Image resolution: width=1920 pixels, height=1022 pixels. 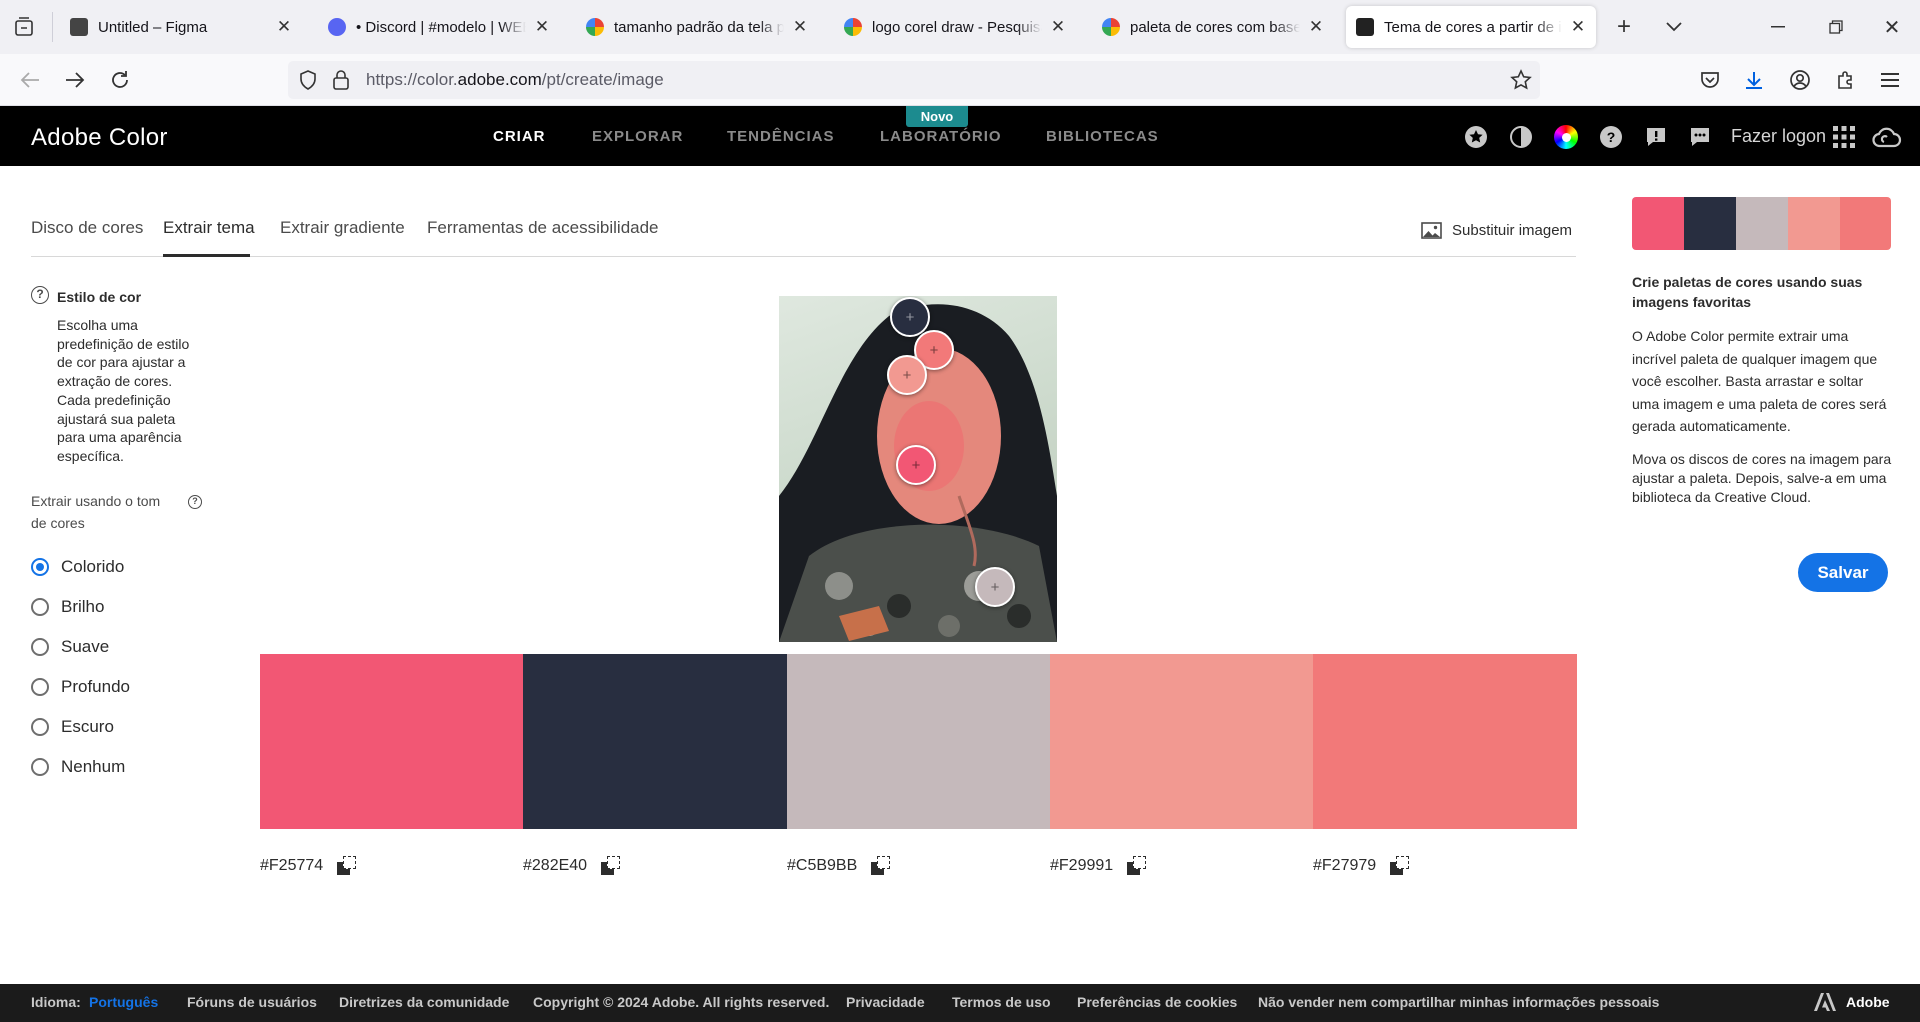 What do you see at coordinates (75, 80) in the screenshot?
I see `forward-icon` at bounding box center [75, 80].